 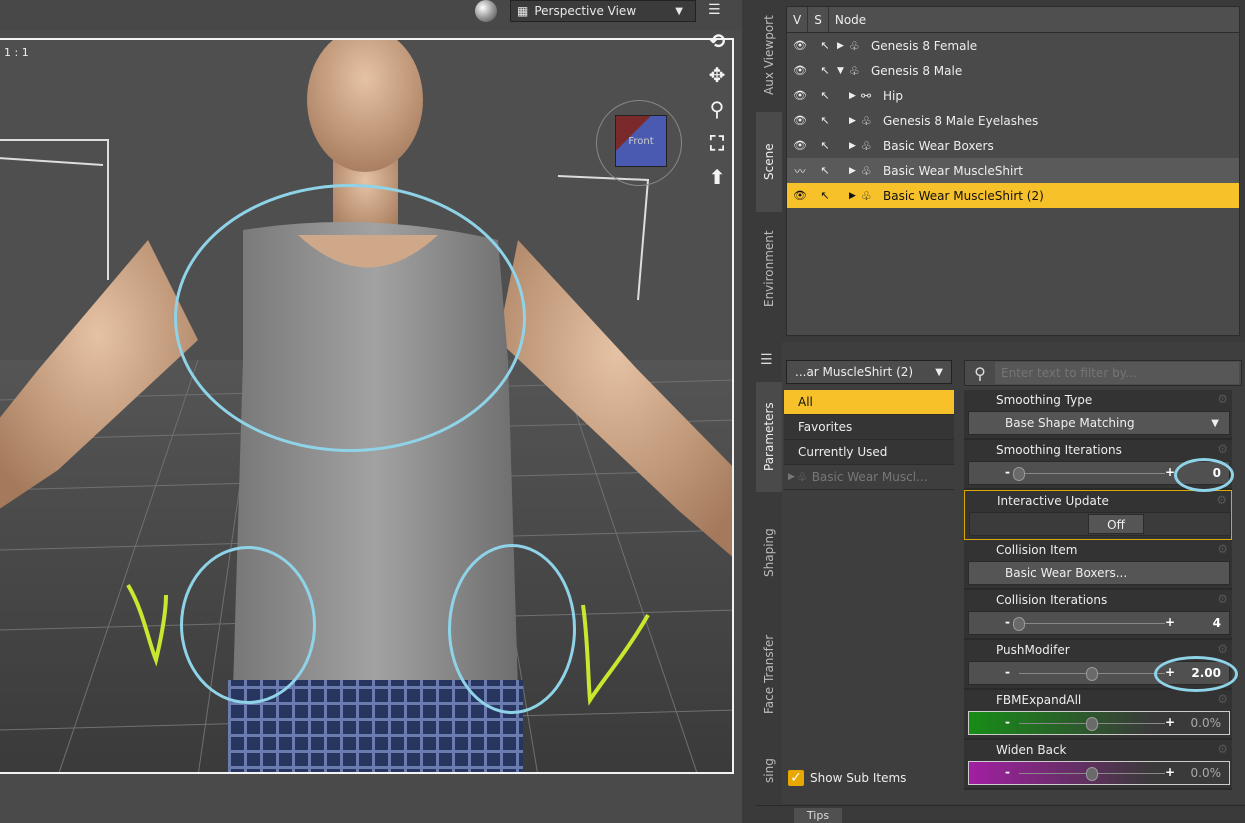 I want to click on slider-value: 0, so click(x=1217, y=473).